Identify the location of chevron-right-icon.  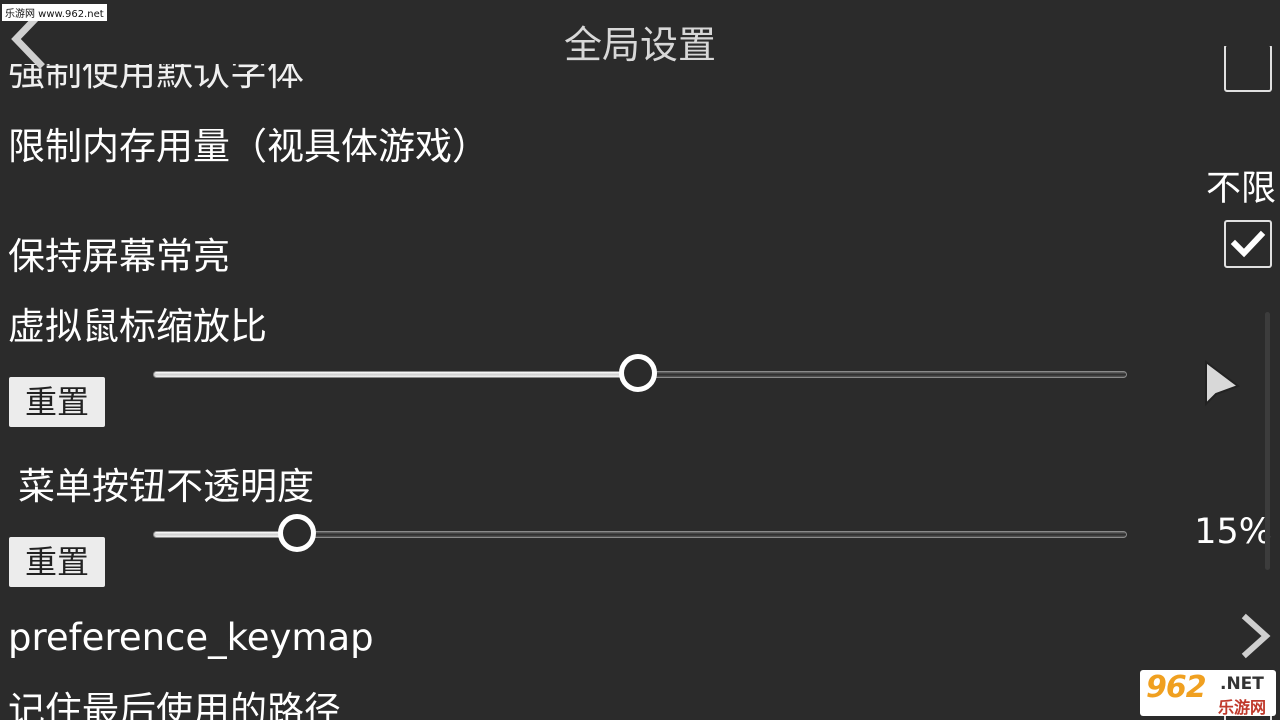
(1256, 636).